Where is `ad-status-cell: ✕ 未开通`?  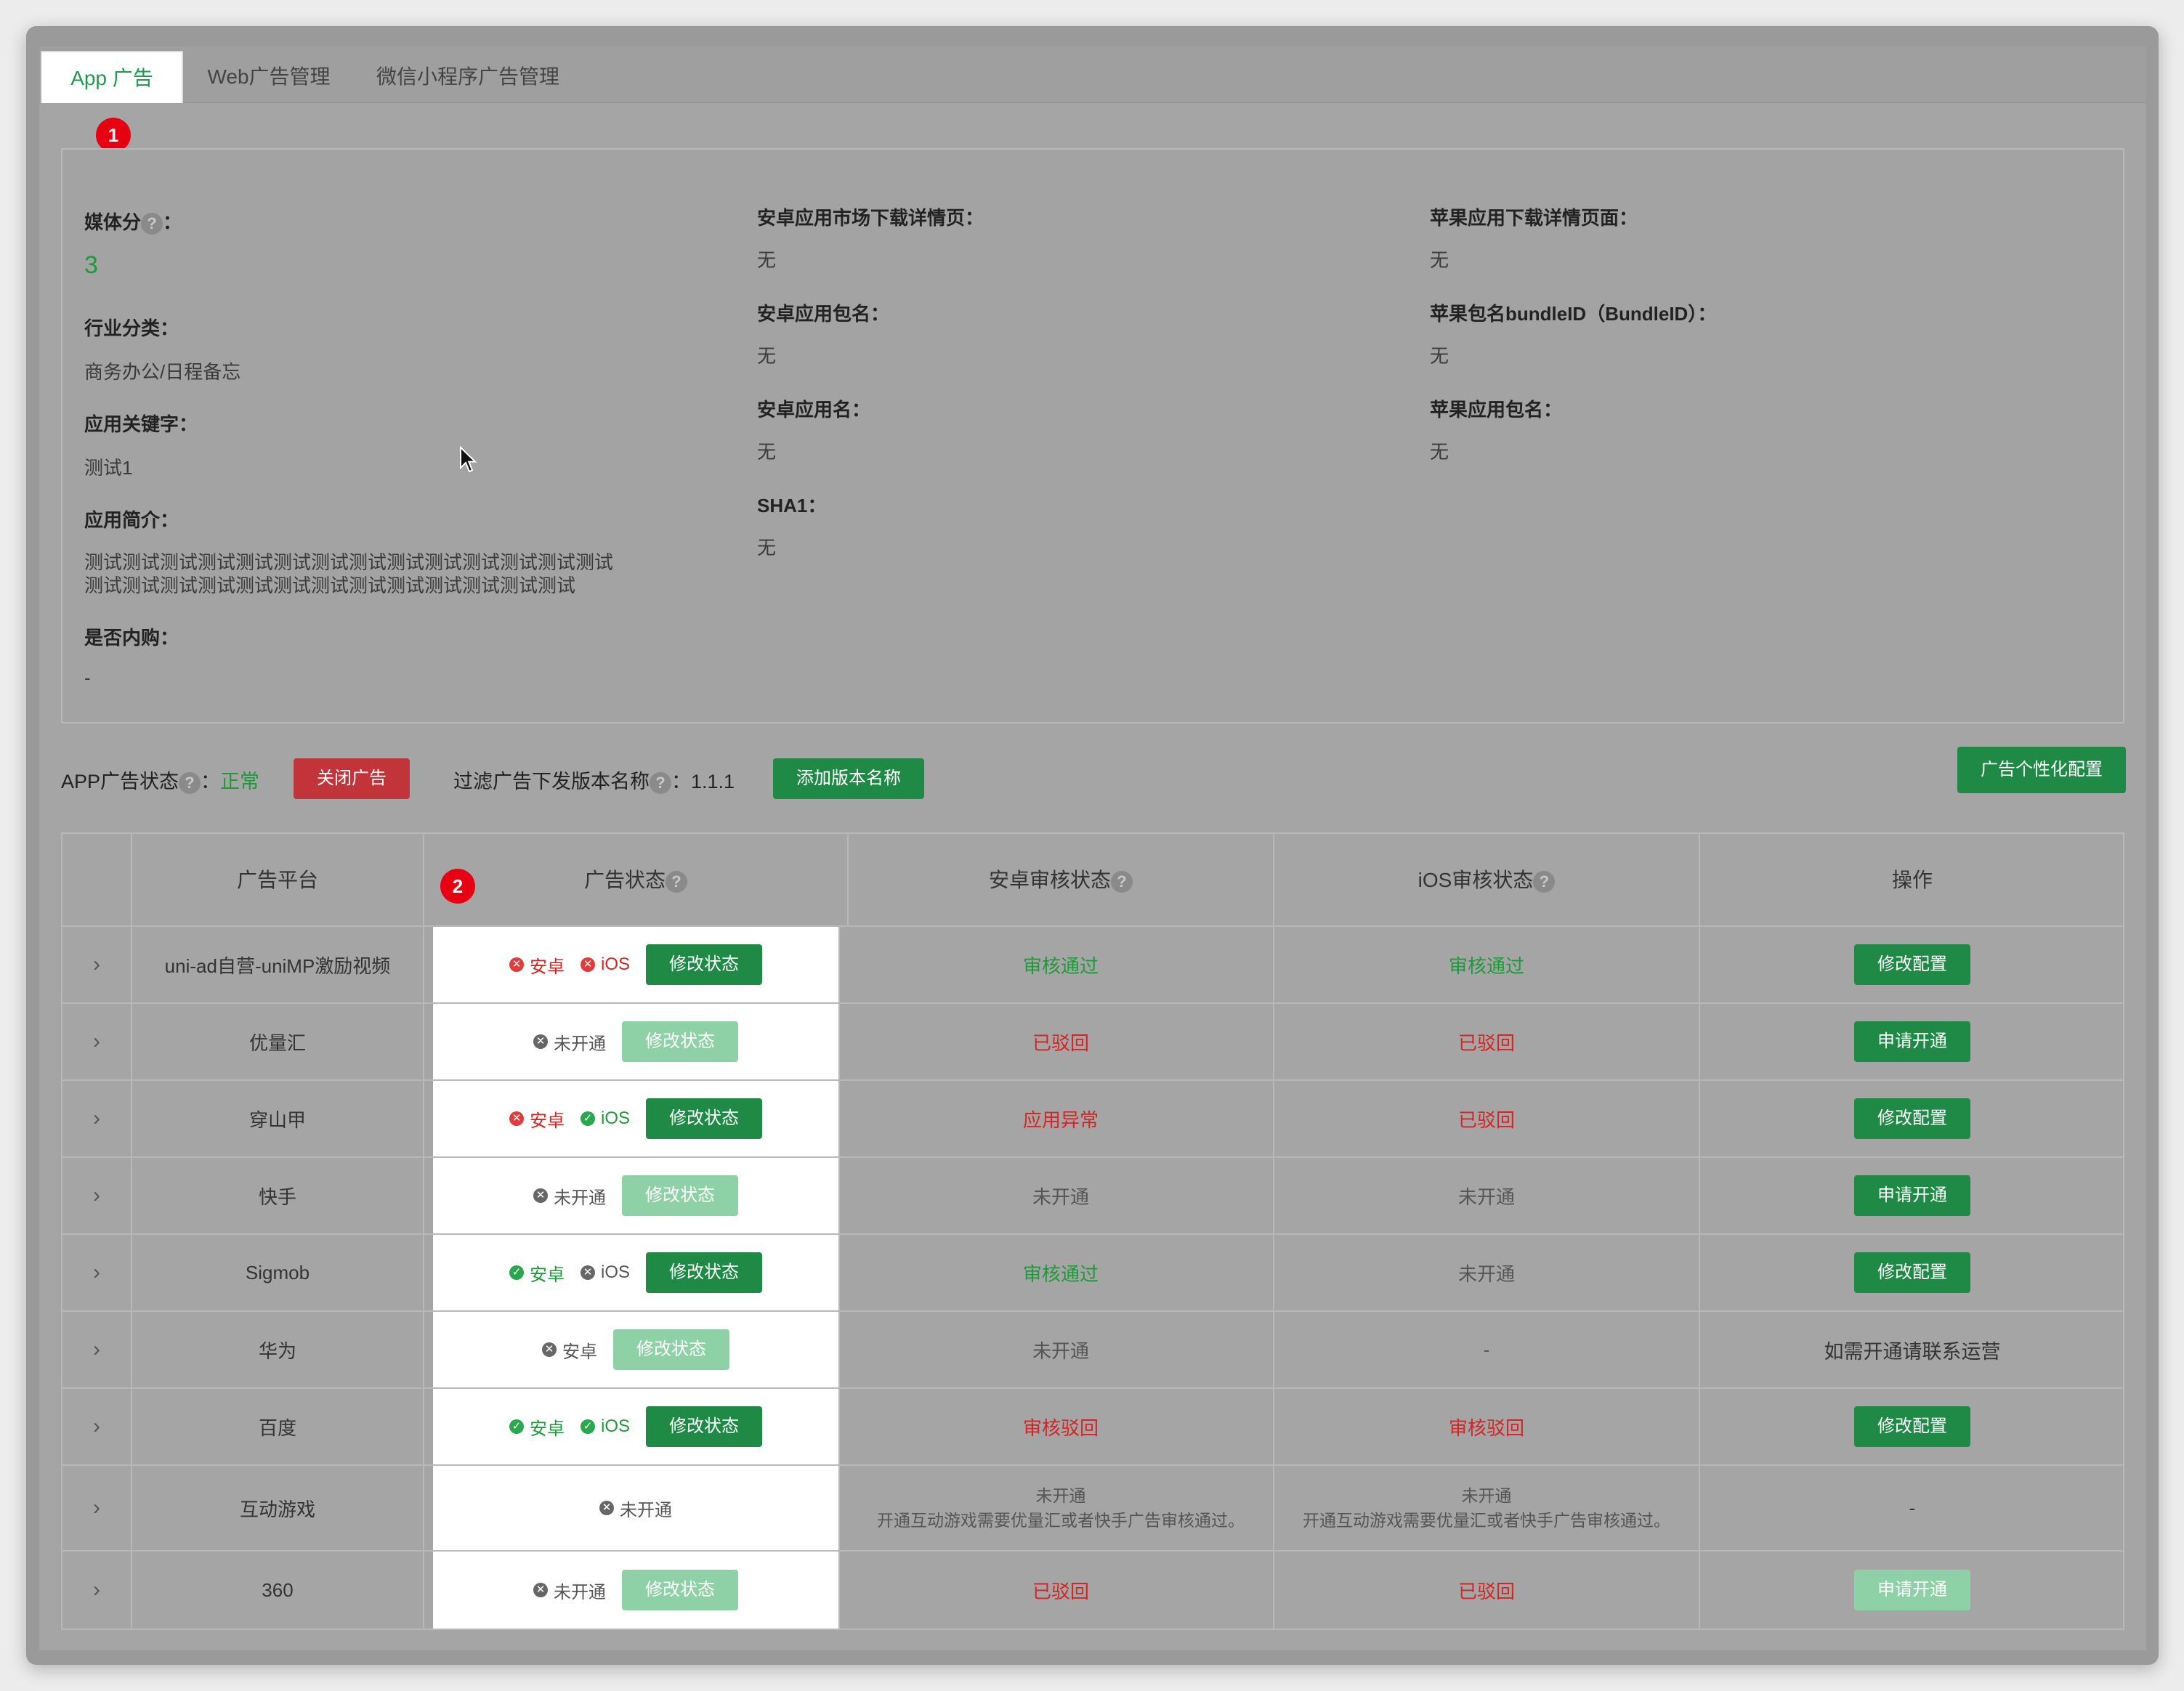 ad-status-cell: ✕ 未开通 is located at coordinates (636, 1508).